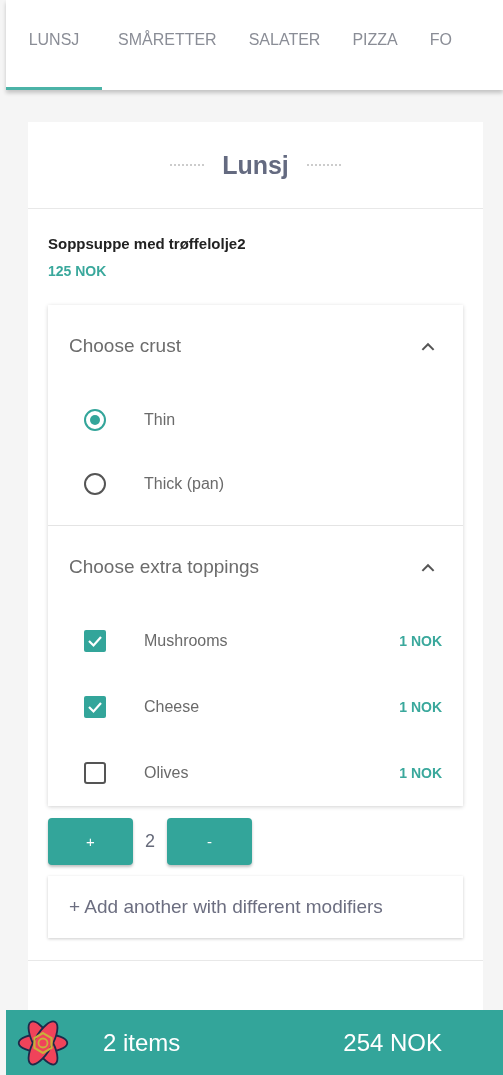  Describe the element at coordinates (255, 165) in the screenshot. I see `category-title: Lunsj` at that location.